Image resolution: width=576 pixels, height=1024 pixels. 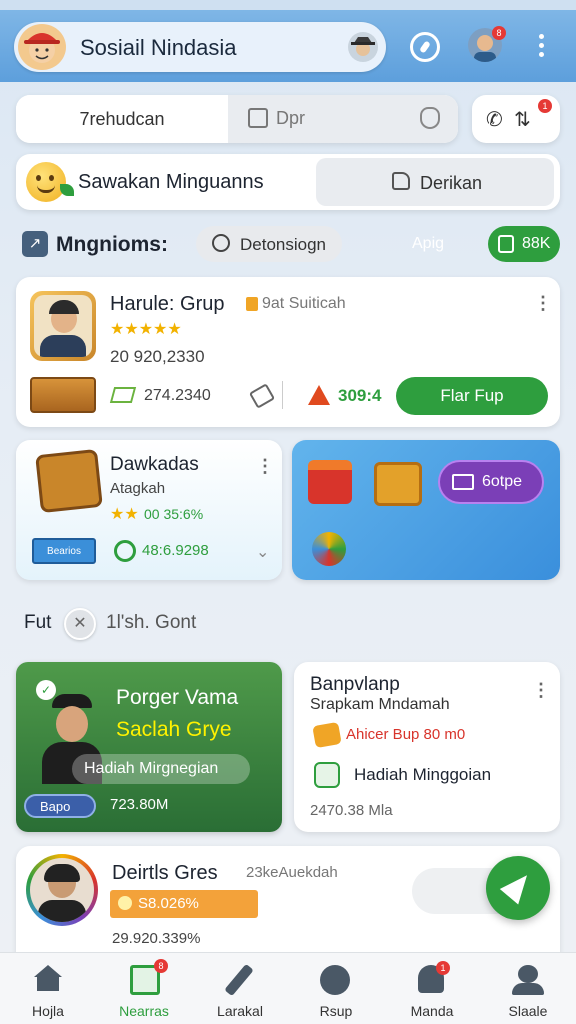 What do you see at coordinates (327, 735) in the screenshot?
I see `offer-icon` at bounding box center [327, 735].